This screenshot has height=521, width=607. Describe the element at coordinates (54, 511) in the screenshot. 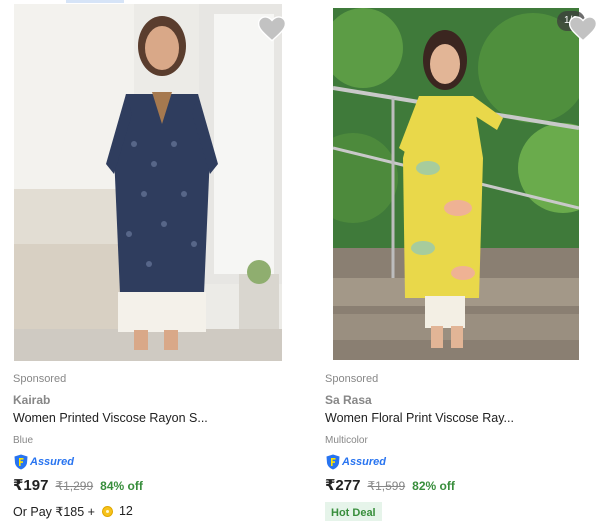

I see `coin-pay-text: Or Pay ₹185 +` at that location.